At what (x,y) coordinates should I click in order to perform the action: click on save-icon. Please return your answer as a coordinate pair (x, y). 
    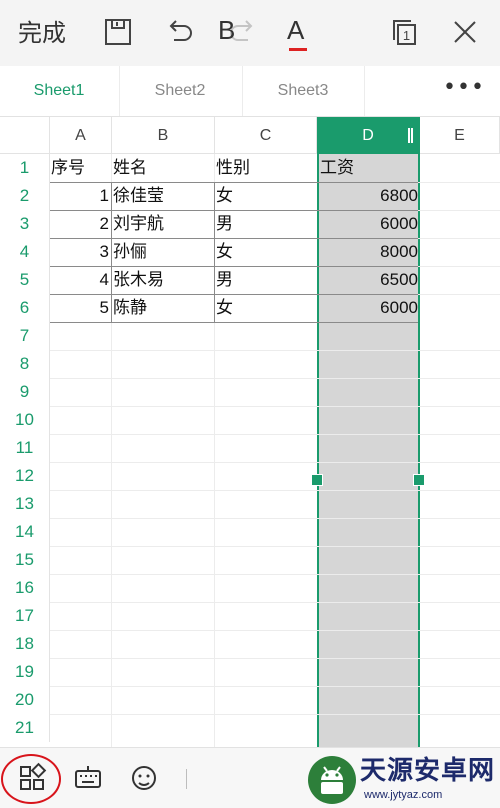
    Looking at the image, I should click on (118, 32).